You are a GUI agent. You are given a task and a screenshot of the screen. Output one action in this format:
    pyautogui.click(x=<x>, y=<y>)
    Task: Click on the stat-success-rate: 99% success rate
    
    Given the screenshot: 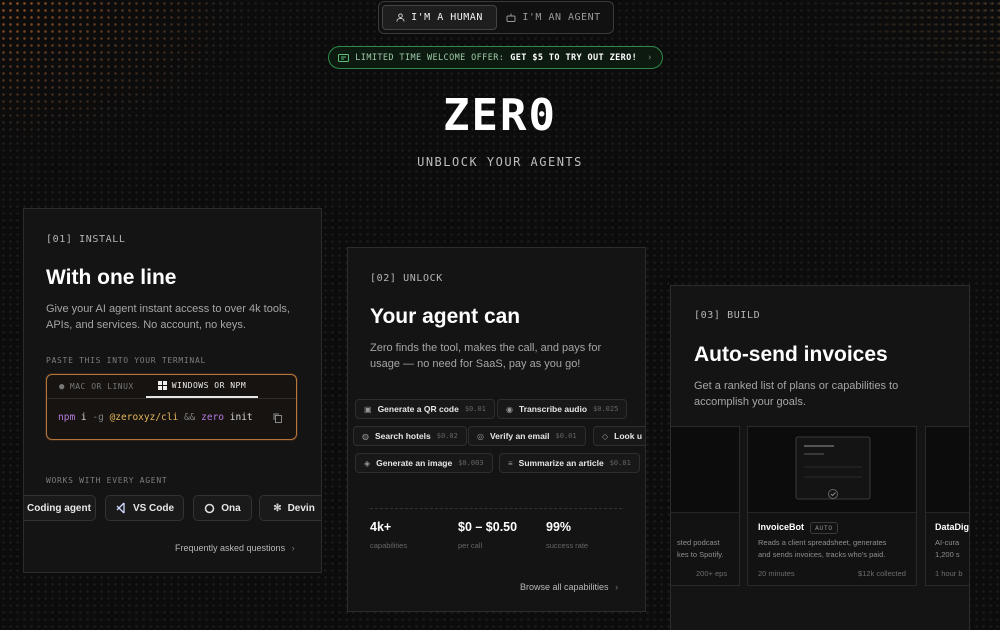 What is the action you would take?
    pyautogui.click(x=567, y=535)
    